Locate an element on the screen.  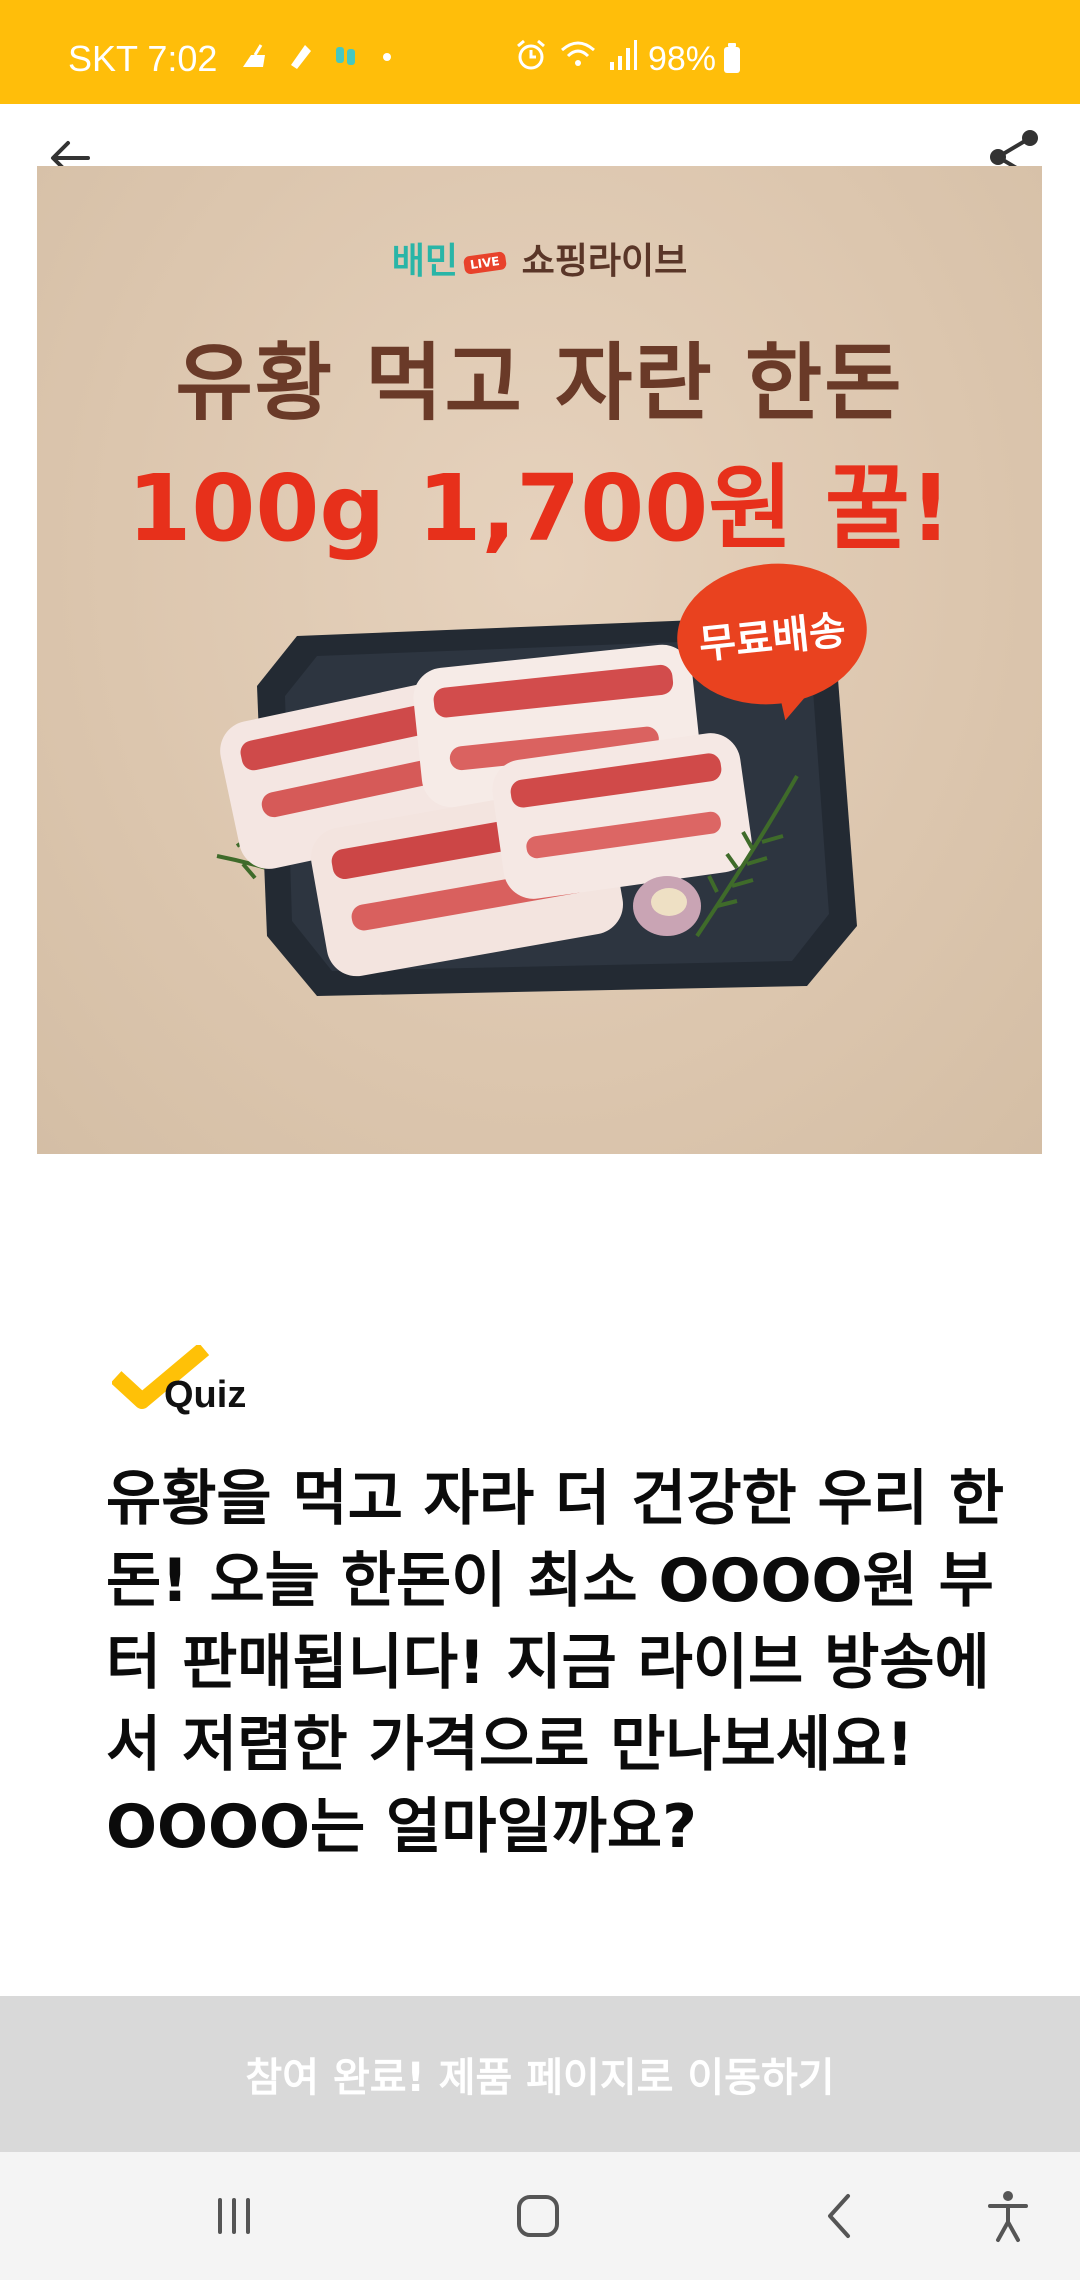
go-to-product-button: 참여 완료! 제품 페이지로 이동하기 is located at coordinates (540, 2074).